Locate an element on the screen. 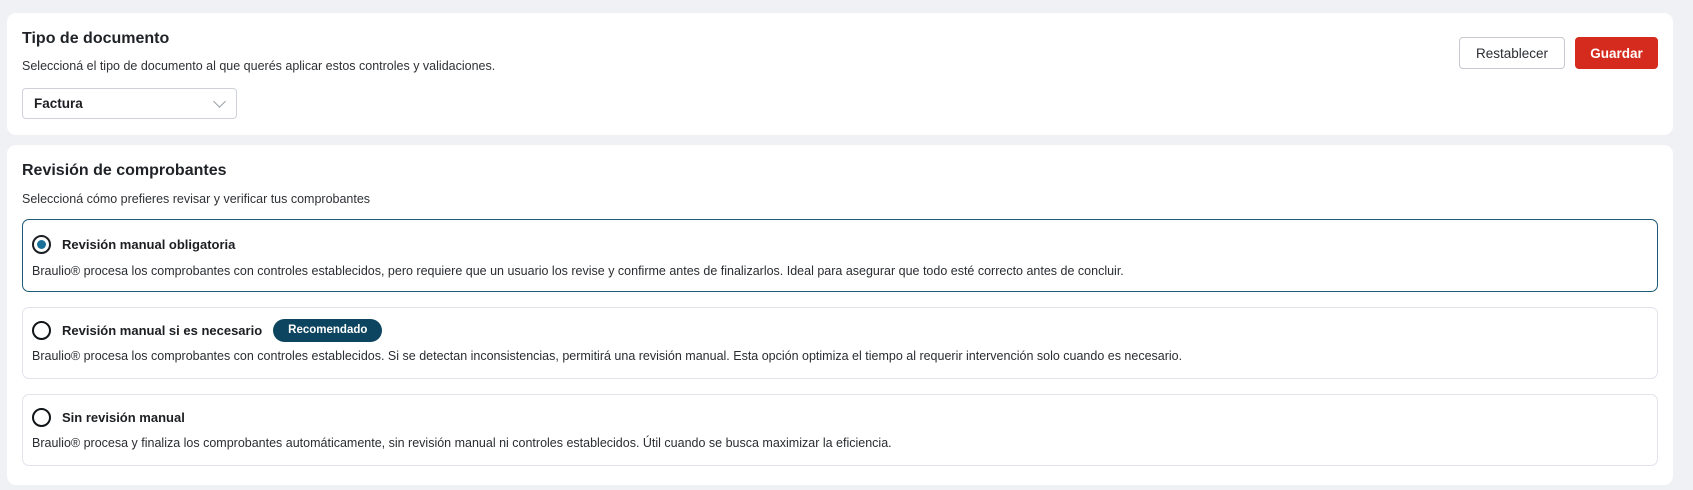 Image resolution: width=1693 pixels, height=490 pixels. chevron-down-icon is located at coordinates (219, 101).